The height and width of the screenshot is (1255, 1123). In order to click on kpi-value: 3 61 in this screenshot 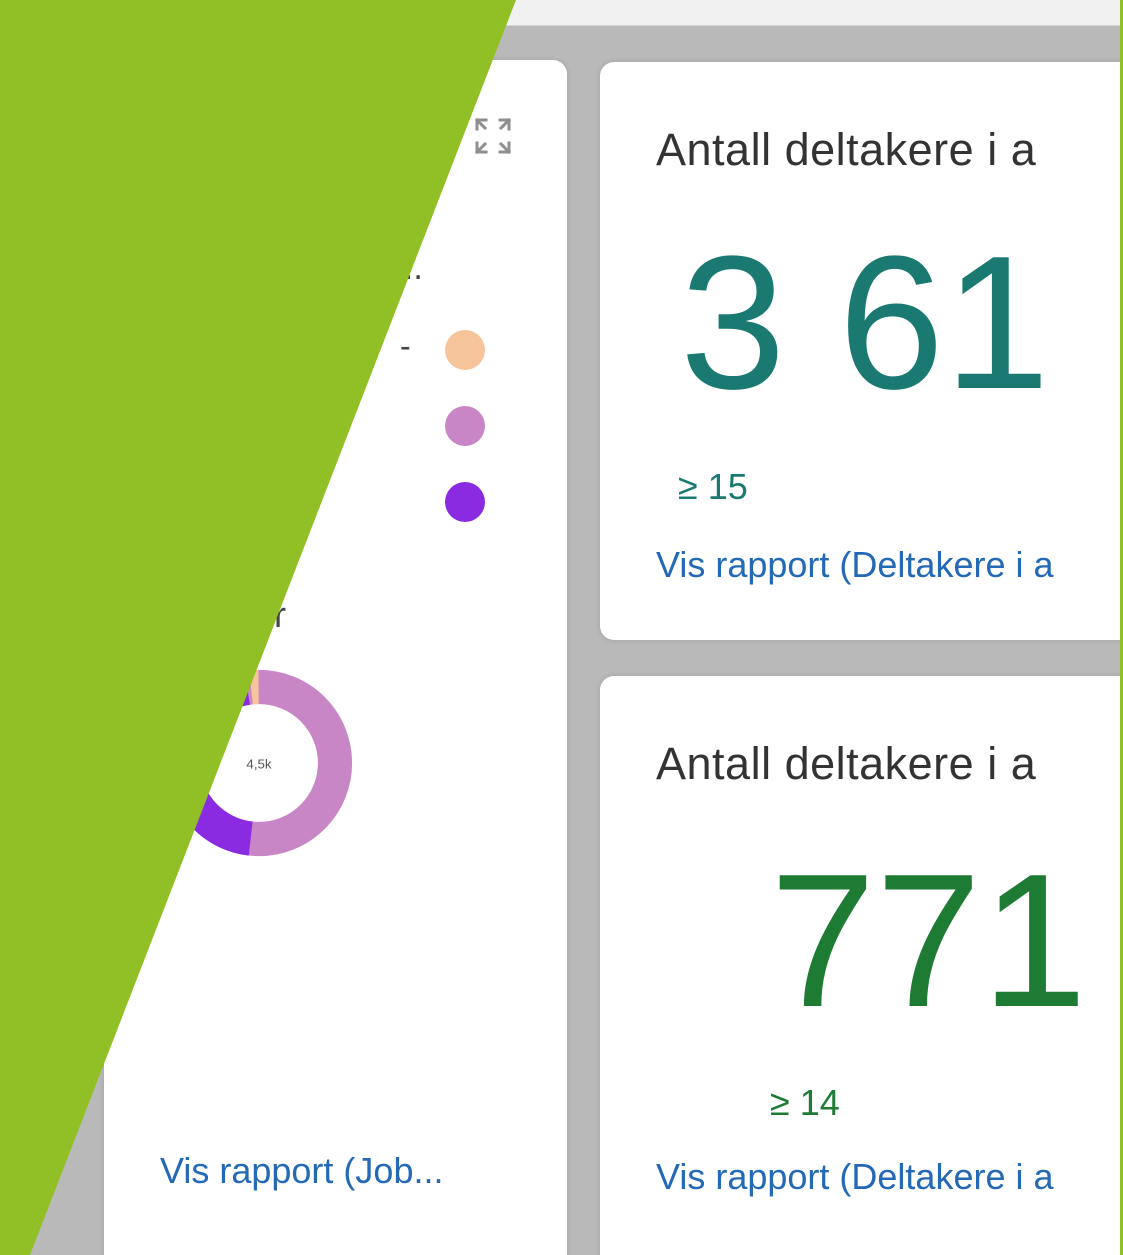, I will do `click(865, 323)`.